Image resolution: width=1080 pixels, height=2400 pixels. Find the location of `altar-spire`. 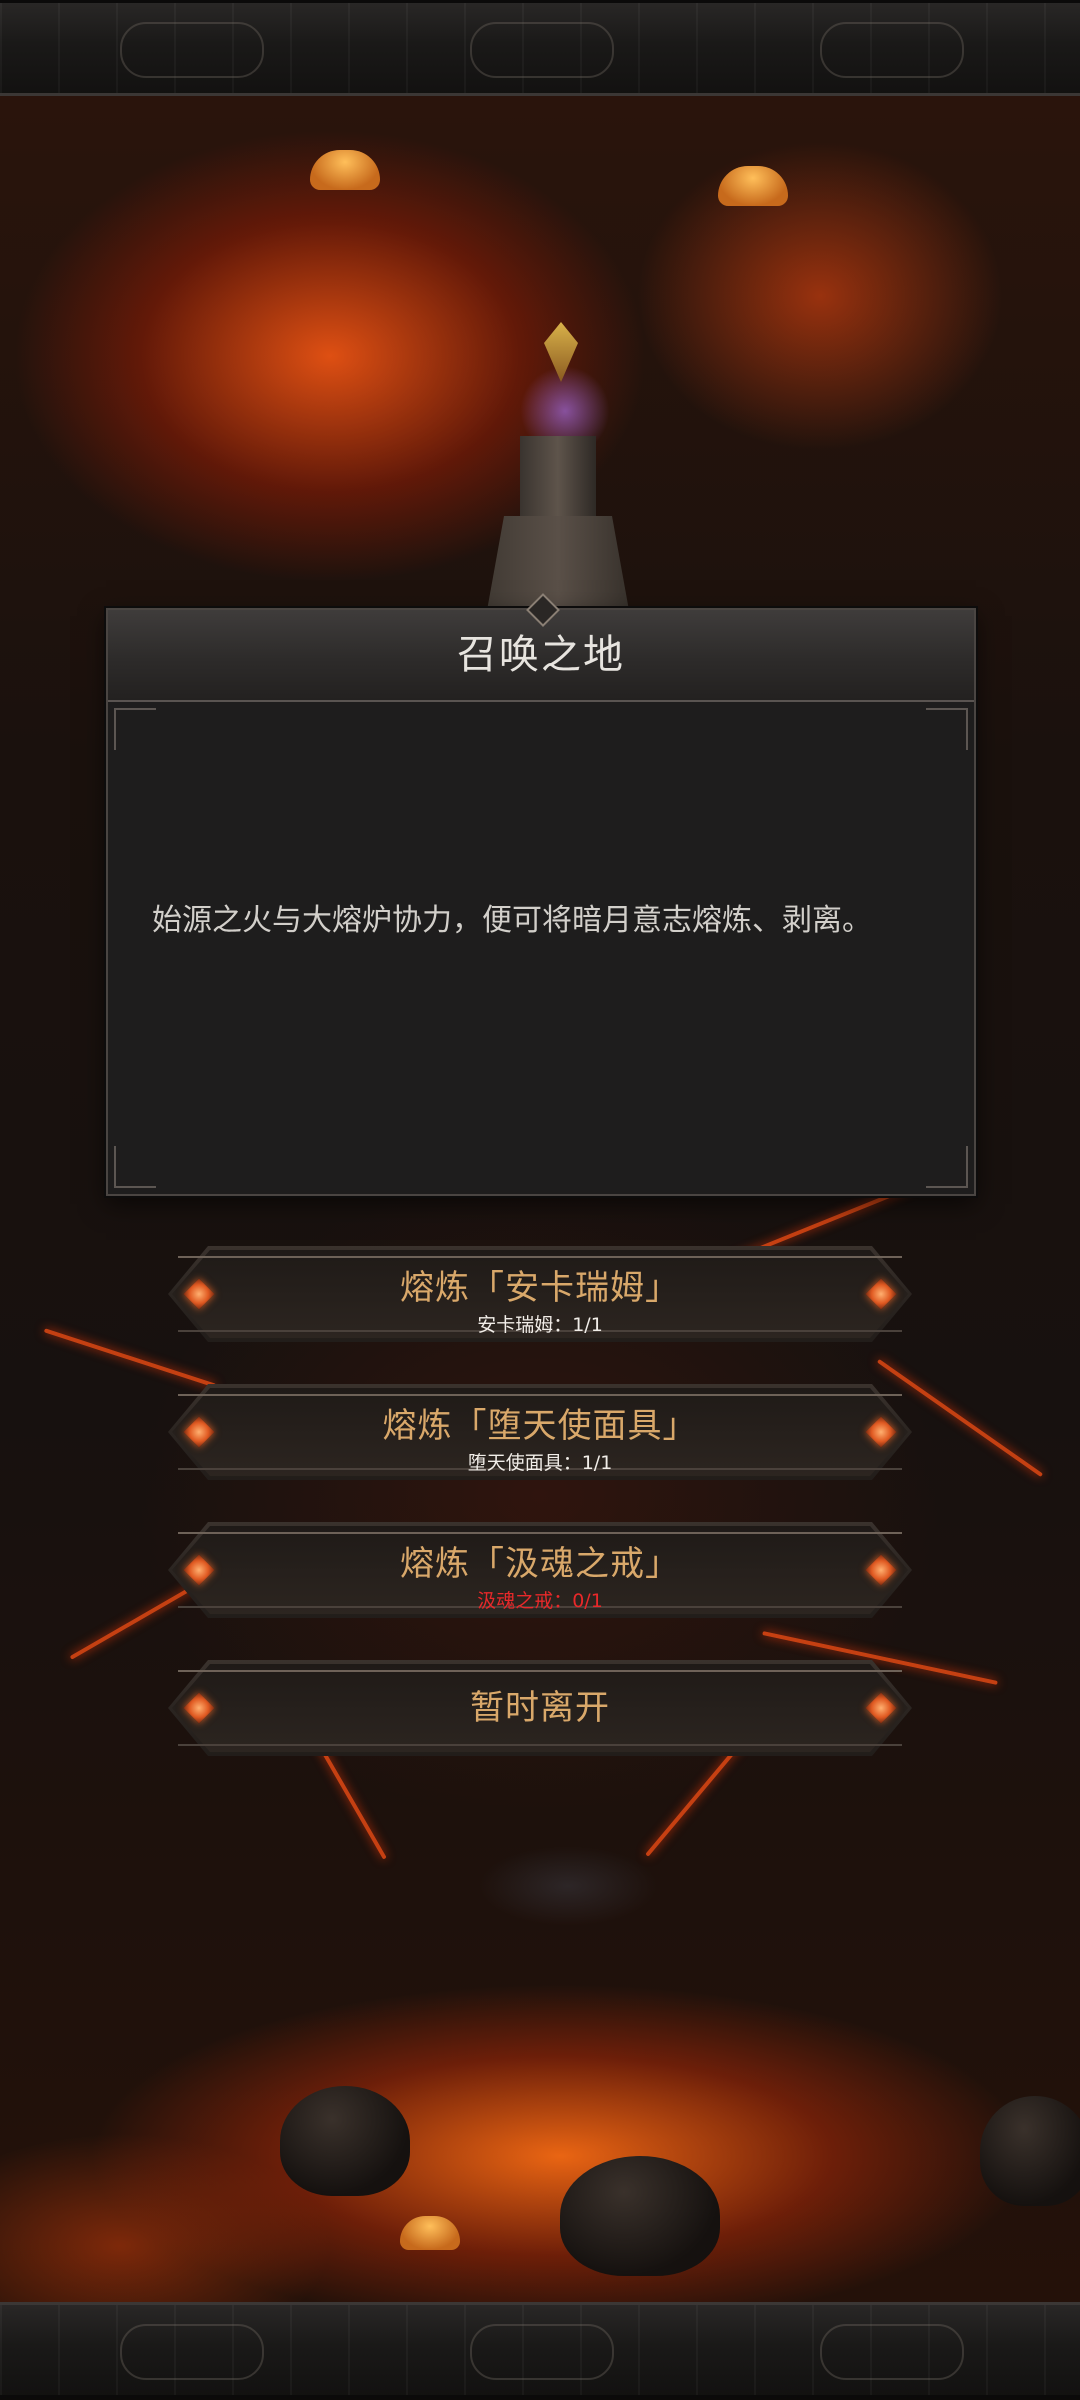

altar-spire is located at coordinates (558, 481).